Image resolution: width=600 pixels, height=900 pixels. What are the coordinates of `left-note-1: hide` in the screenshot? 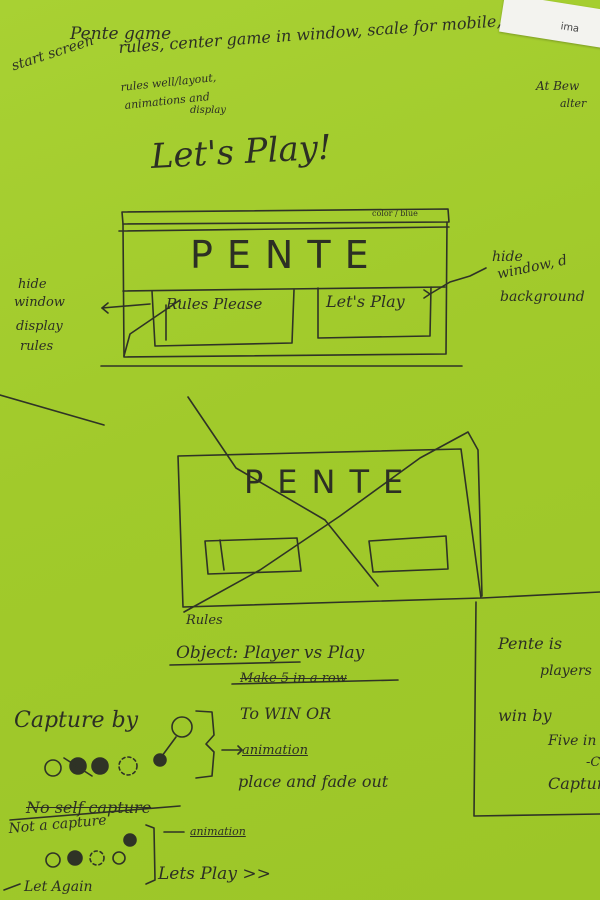 It's located at (32, 284).